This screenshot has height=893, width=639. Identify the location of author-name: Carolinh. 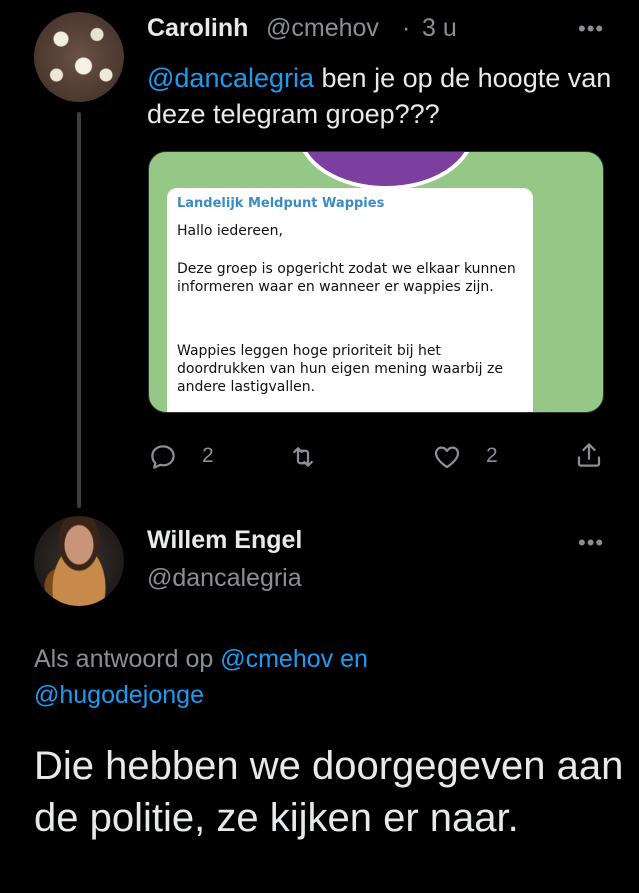
(197, 28).